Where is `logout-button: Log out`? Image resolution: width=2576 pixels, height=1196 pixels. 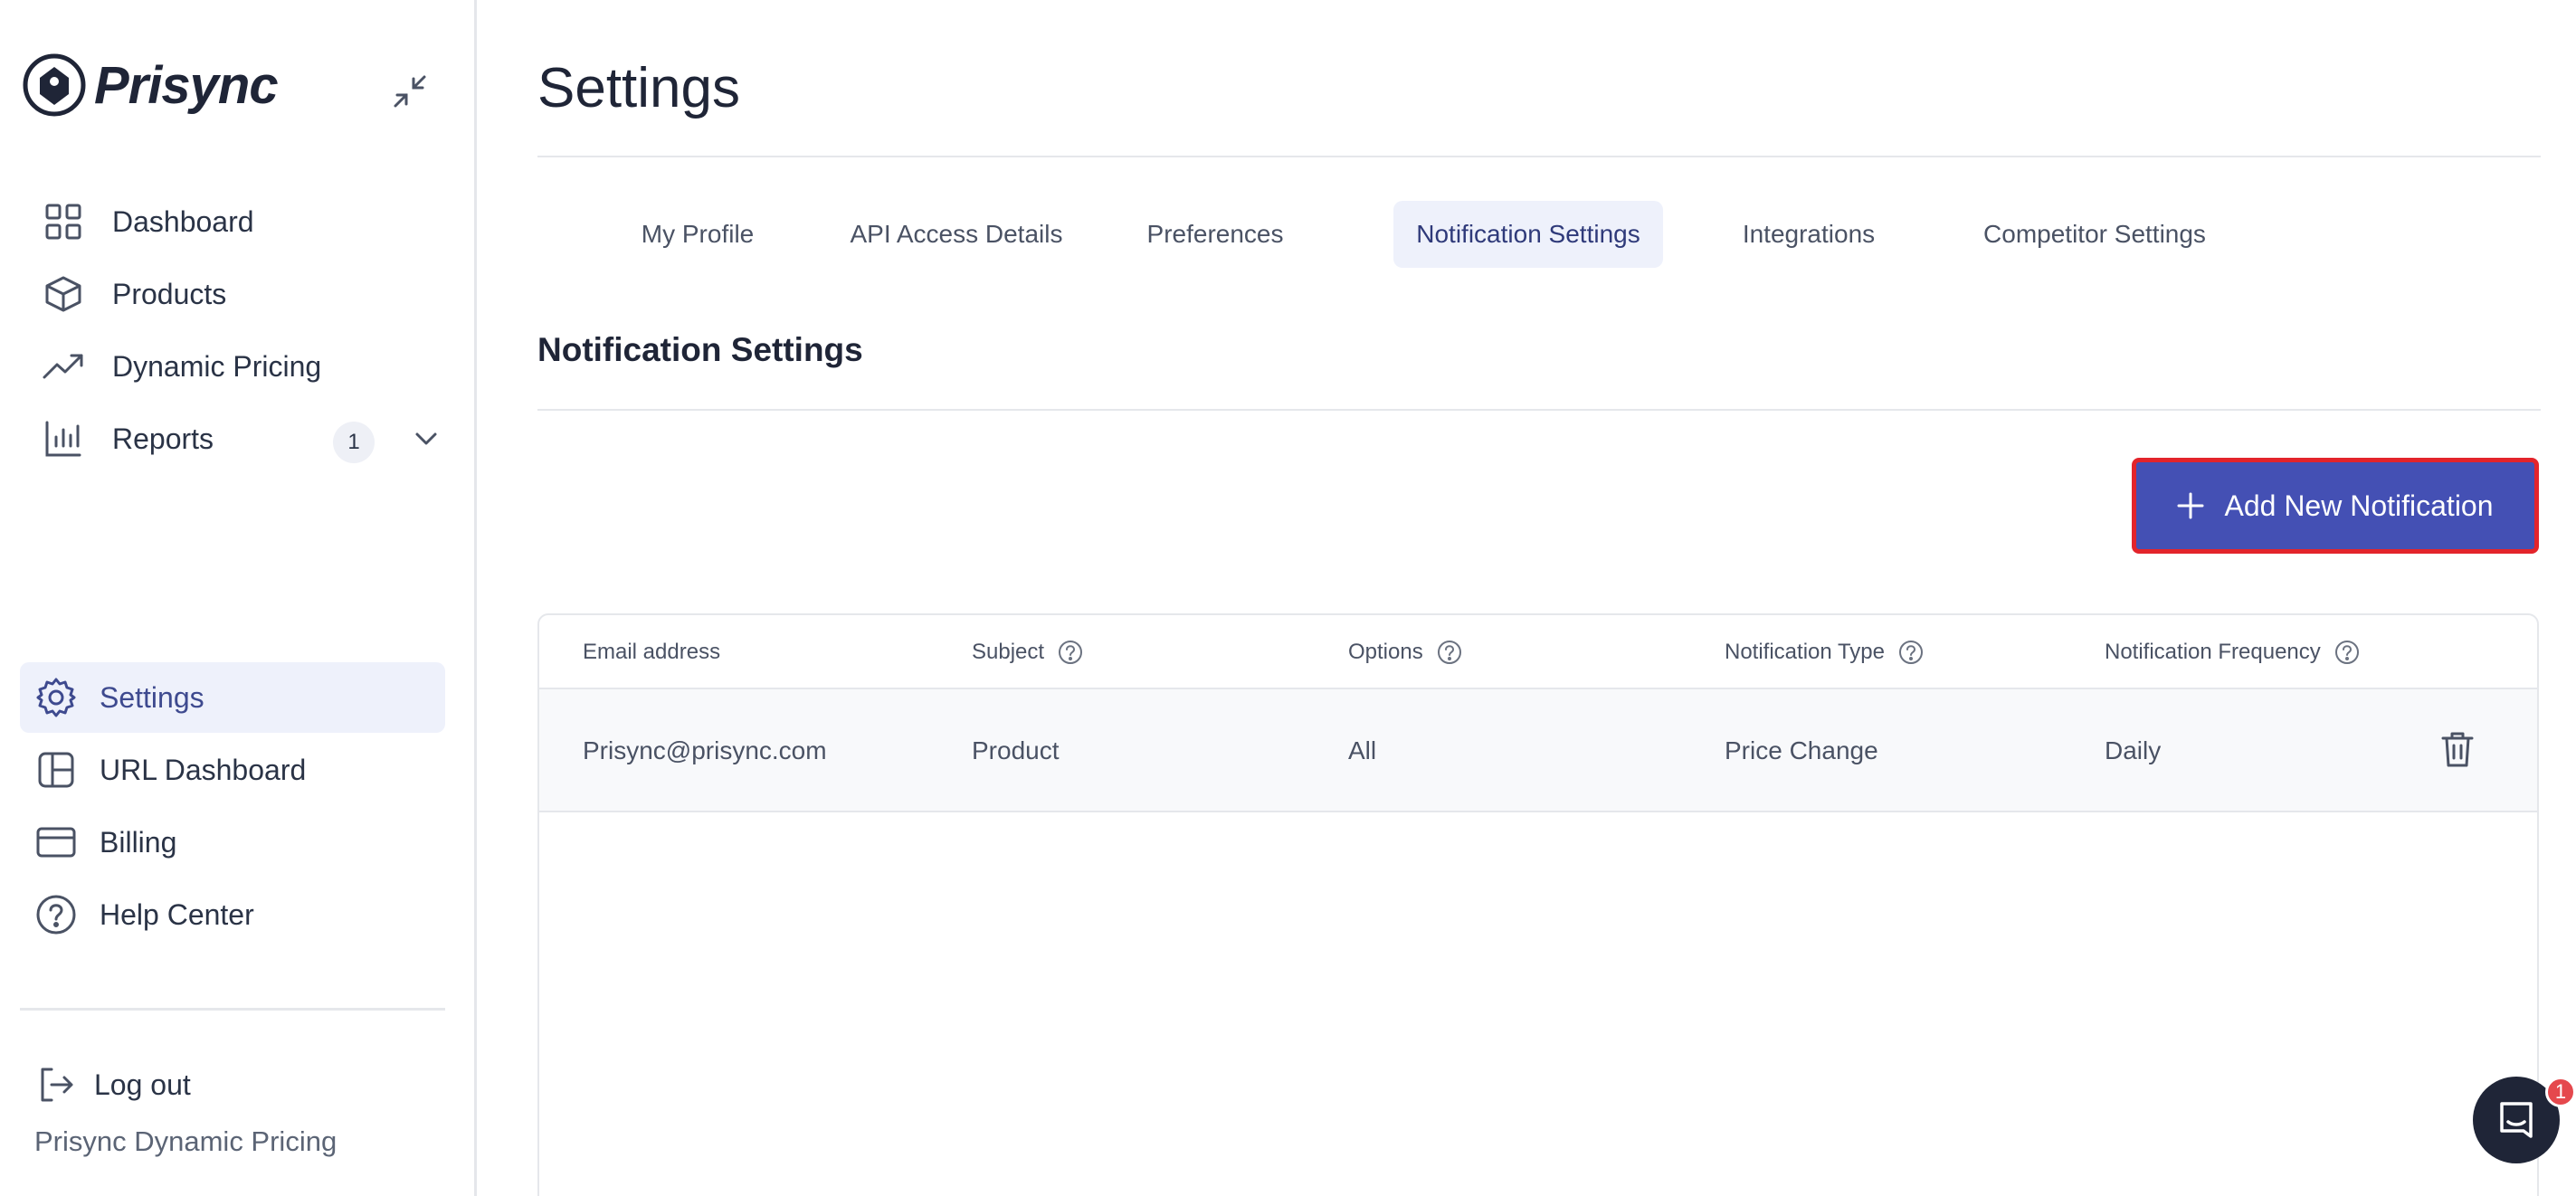 logout-button: Log out is located at coordinates (233, 1084).